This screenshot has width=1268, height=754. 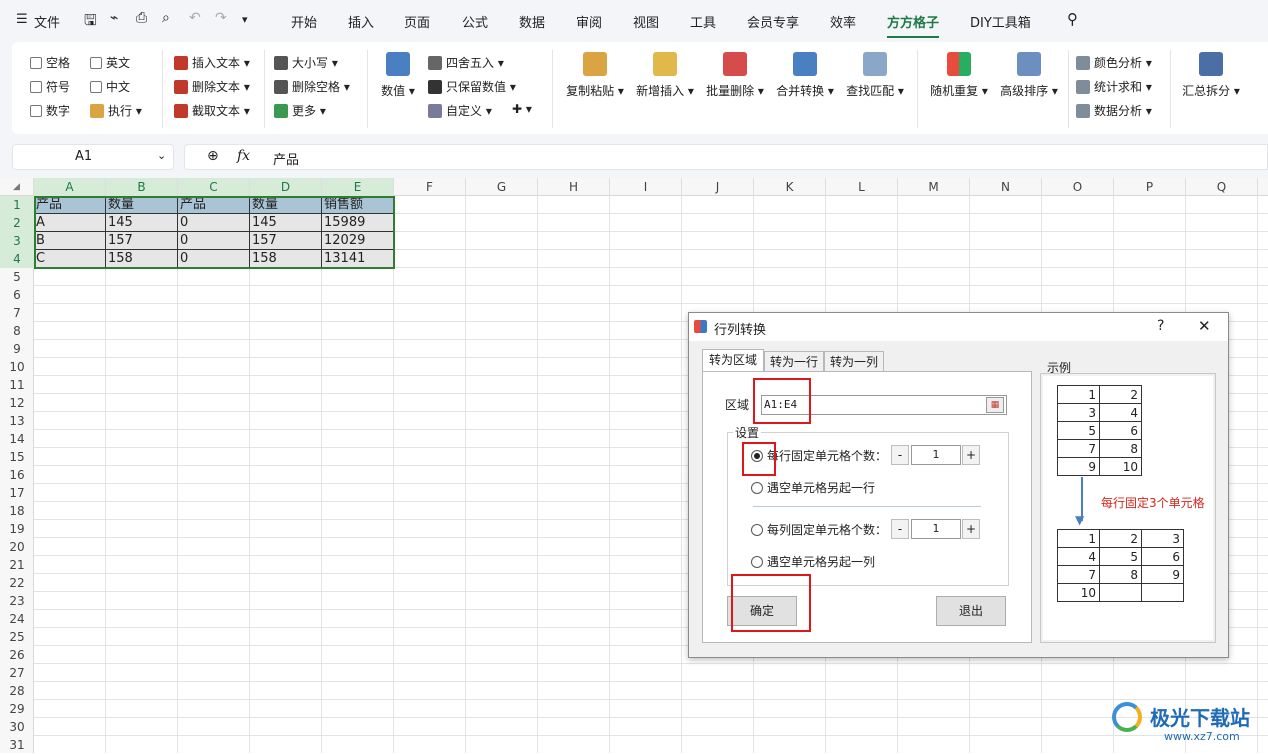 What do you see at coordinates (47, 21) in the screenshot?
I see `file-menu: 文件` at bounding box center [47, 21].